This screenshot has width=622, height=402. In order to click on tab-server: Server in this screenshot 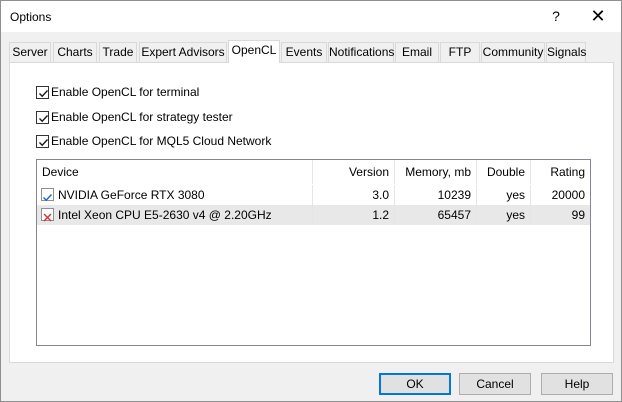, I will do `click(30, 52)`.